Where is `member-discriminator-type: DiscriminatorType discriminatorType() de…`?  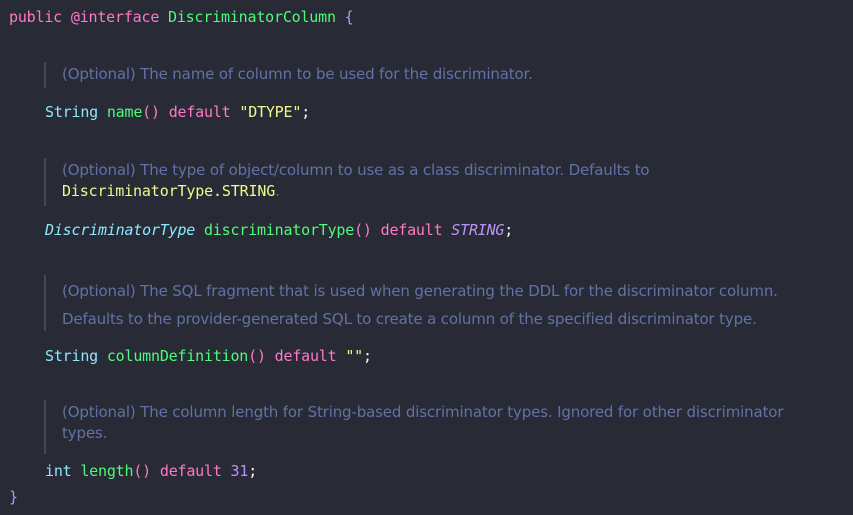
member-discriminator-type: DiscriminatorType discriminatorType() de… is located at coordinates (279, 230).